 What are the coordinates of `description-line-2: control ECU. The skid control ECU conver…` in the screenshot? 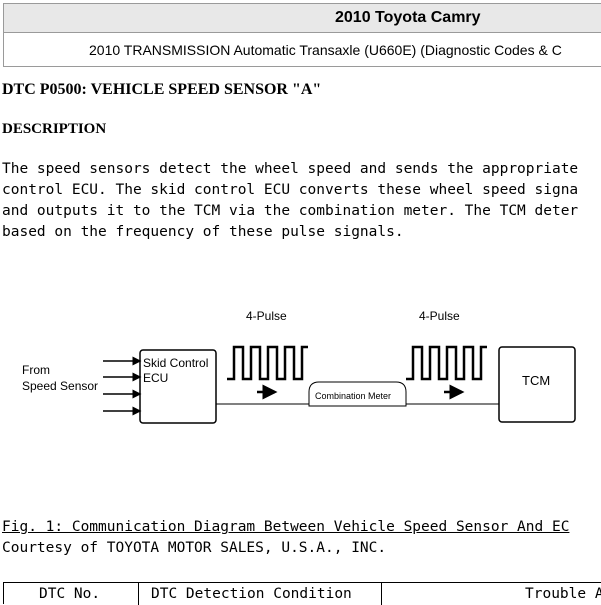 It's located at (290, 190).